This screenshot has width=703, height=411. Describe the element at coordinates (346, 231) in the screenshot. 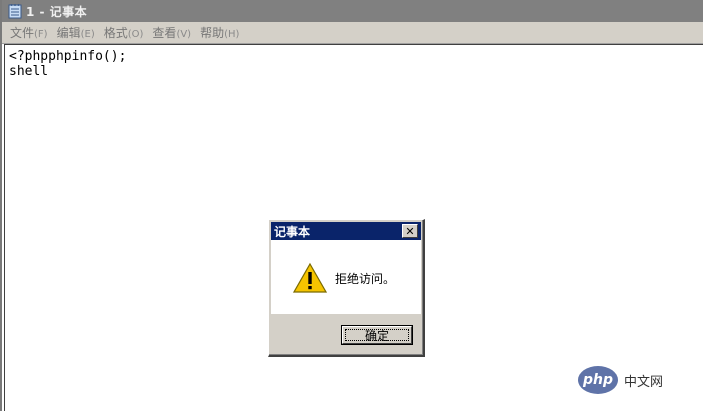

I see `dialog-title-bar: 记事本 ✕` at that location.